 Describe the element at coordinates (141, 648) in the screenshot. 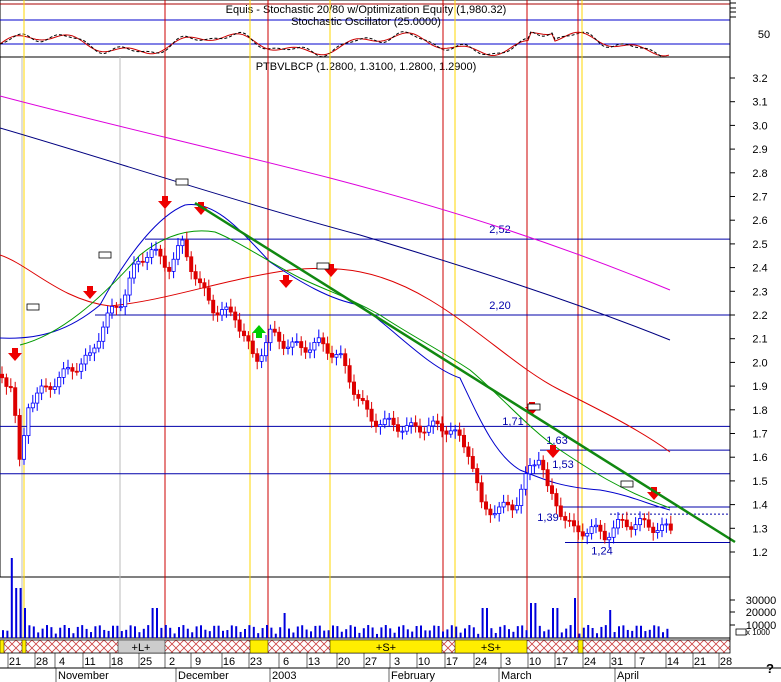

I see `band-label: +L+` at that location.